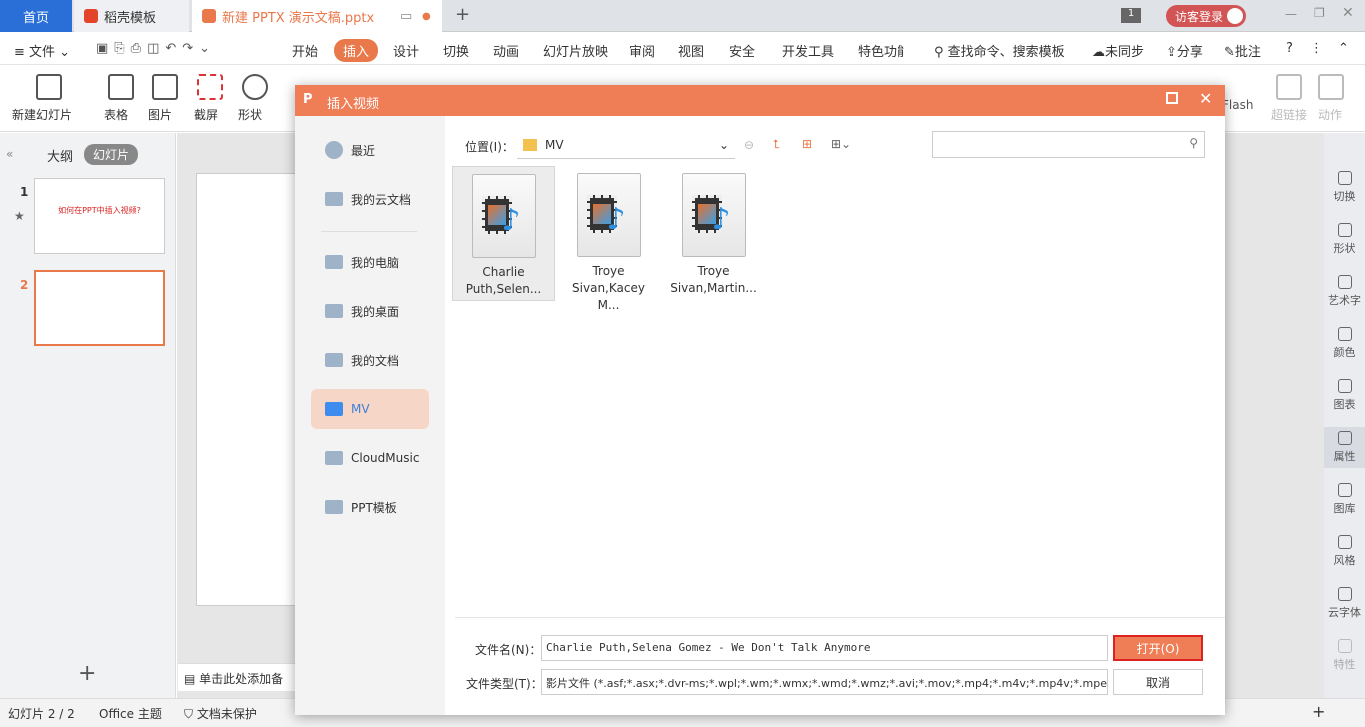 Image resolution: width=1365 pixels, height=727 pixels. Describe the element at coordinates (1318, 711) in the screenshot. I see `zoom-in-icon: +` at that location.